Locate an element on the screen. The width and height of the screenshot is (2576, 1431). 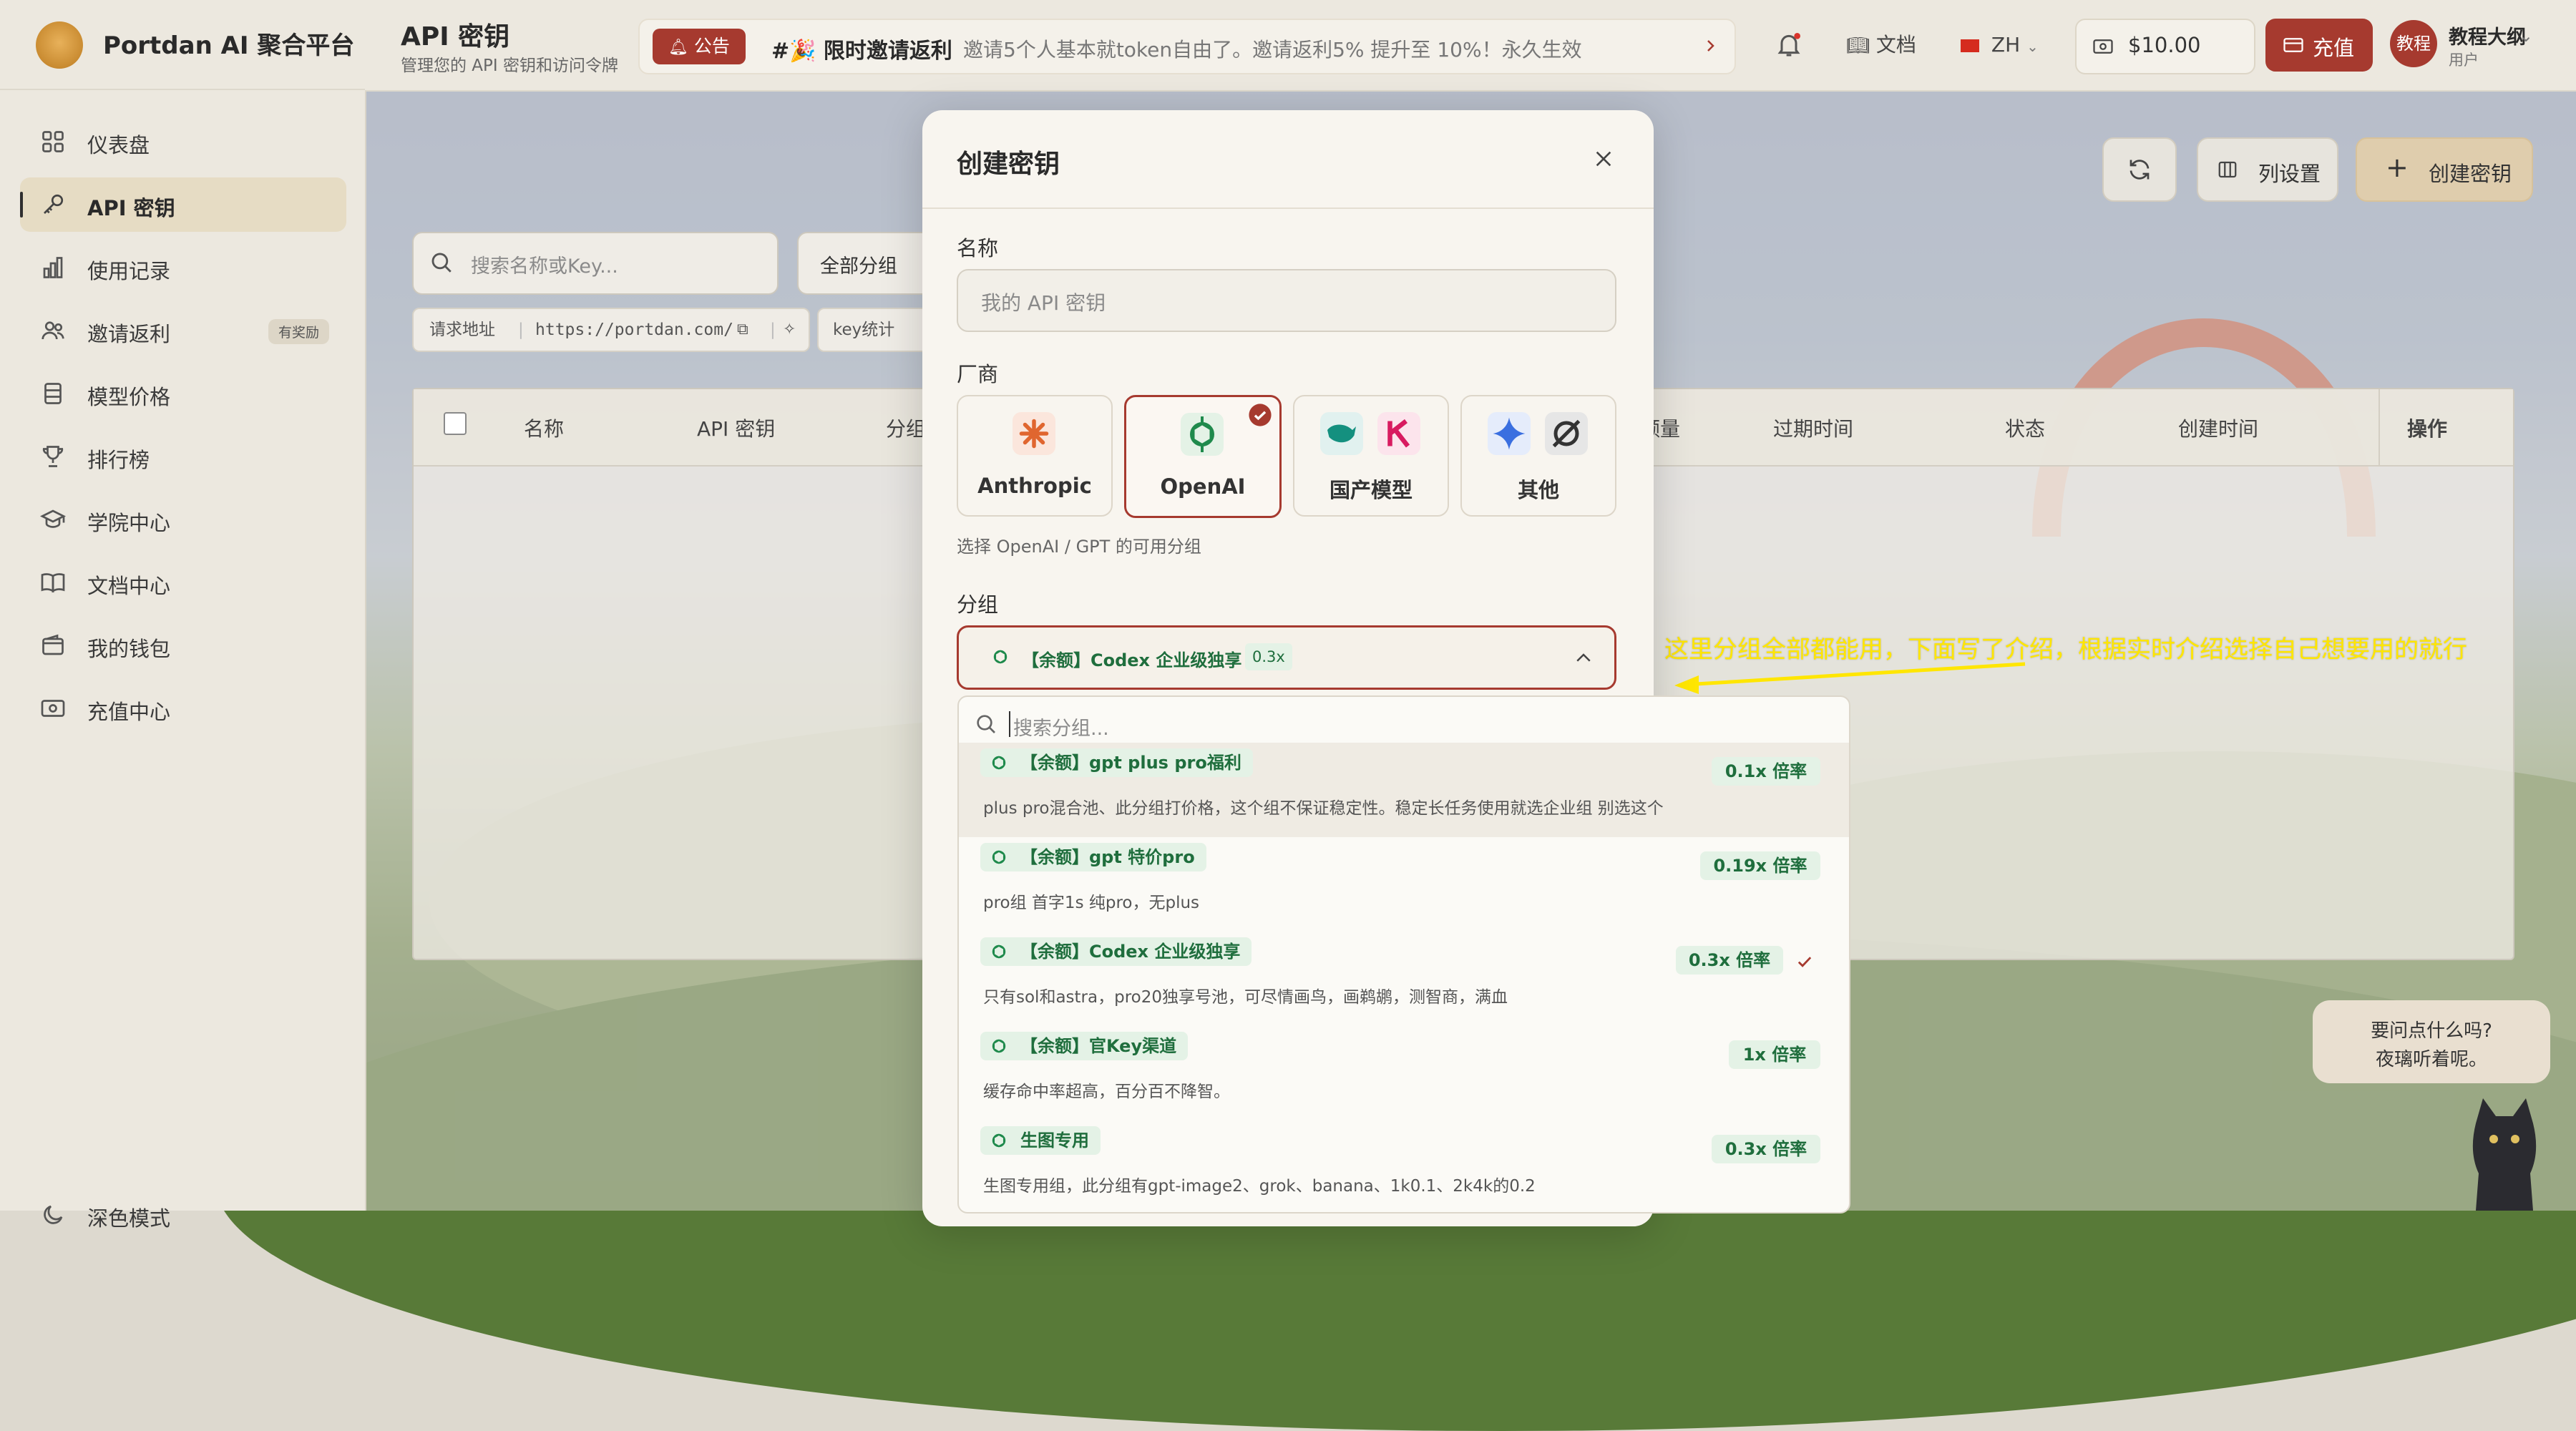
column-header-actions: 操作 is located at coordinates (2427, 429).